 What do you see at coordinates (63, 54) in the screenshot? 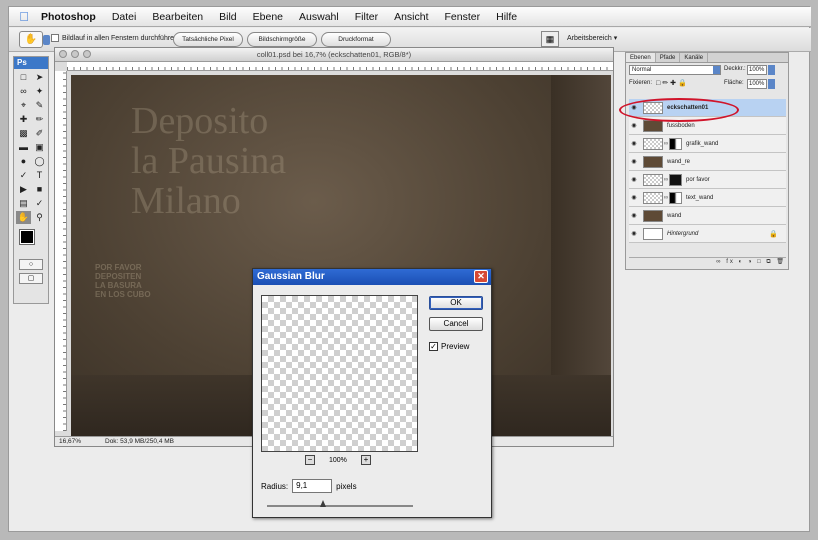
I see `close-window-icon` at bounding box center [63, 54].